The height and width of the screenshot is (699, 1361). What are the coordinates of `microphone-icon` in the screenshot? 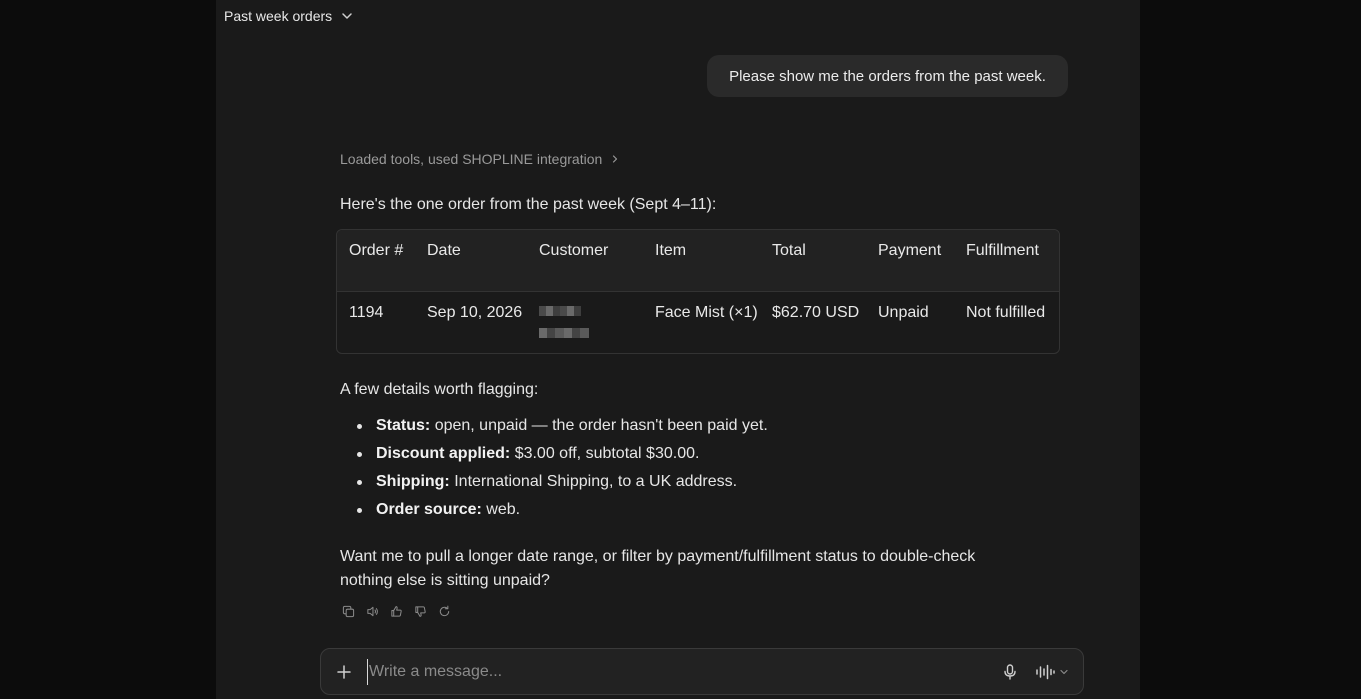 It's located at (1010, 672).